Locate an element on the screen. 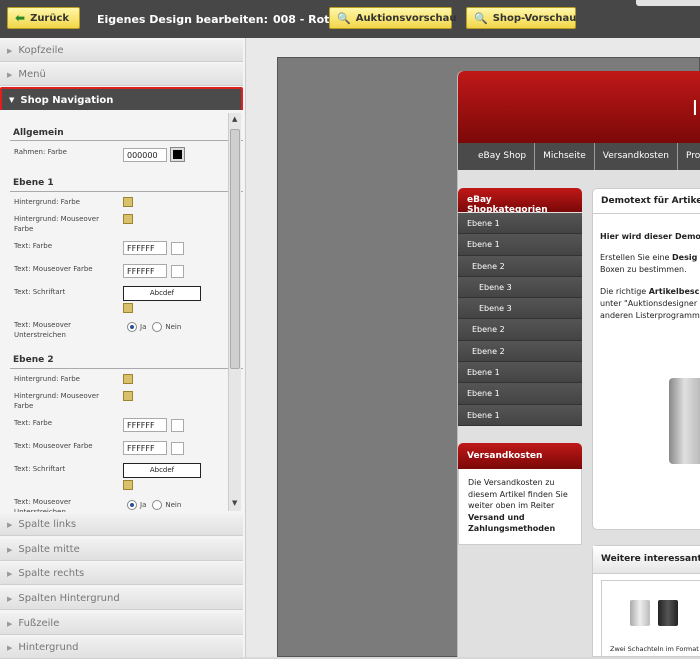  label-e1-underline: Text: Mouseover Unterstreichen is located at coordinates (43, 330).